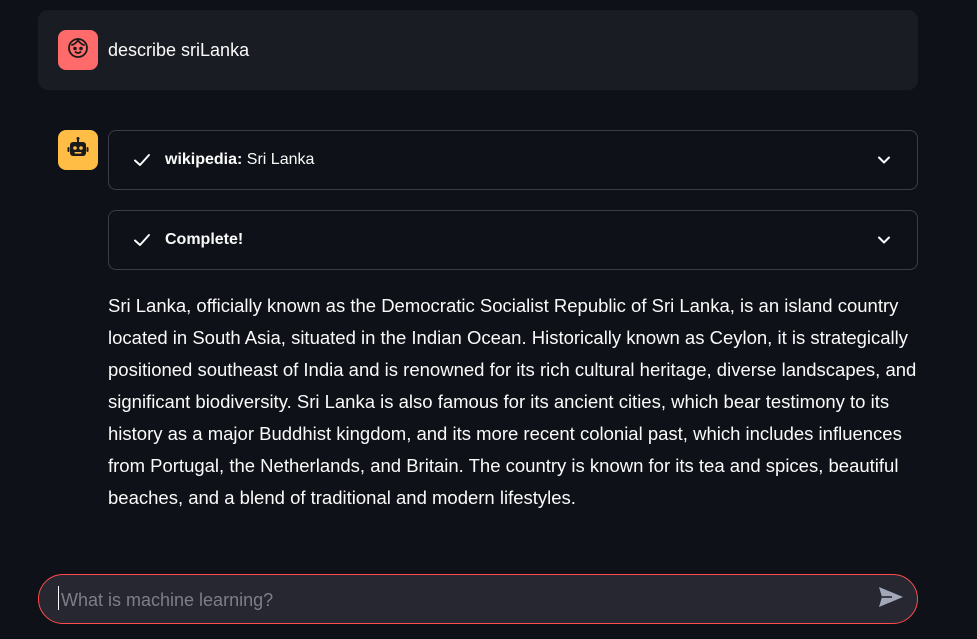 The image size is (977, 639). Describe the element at coordinates (204, 159) in the screenshot. I see `expander-label-bold: wikipedia:` at that location.